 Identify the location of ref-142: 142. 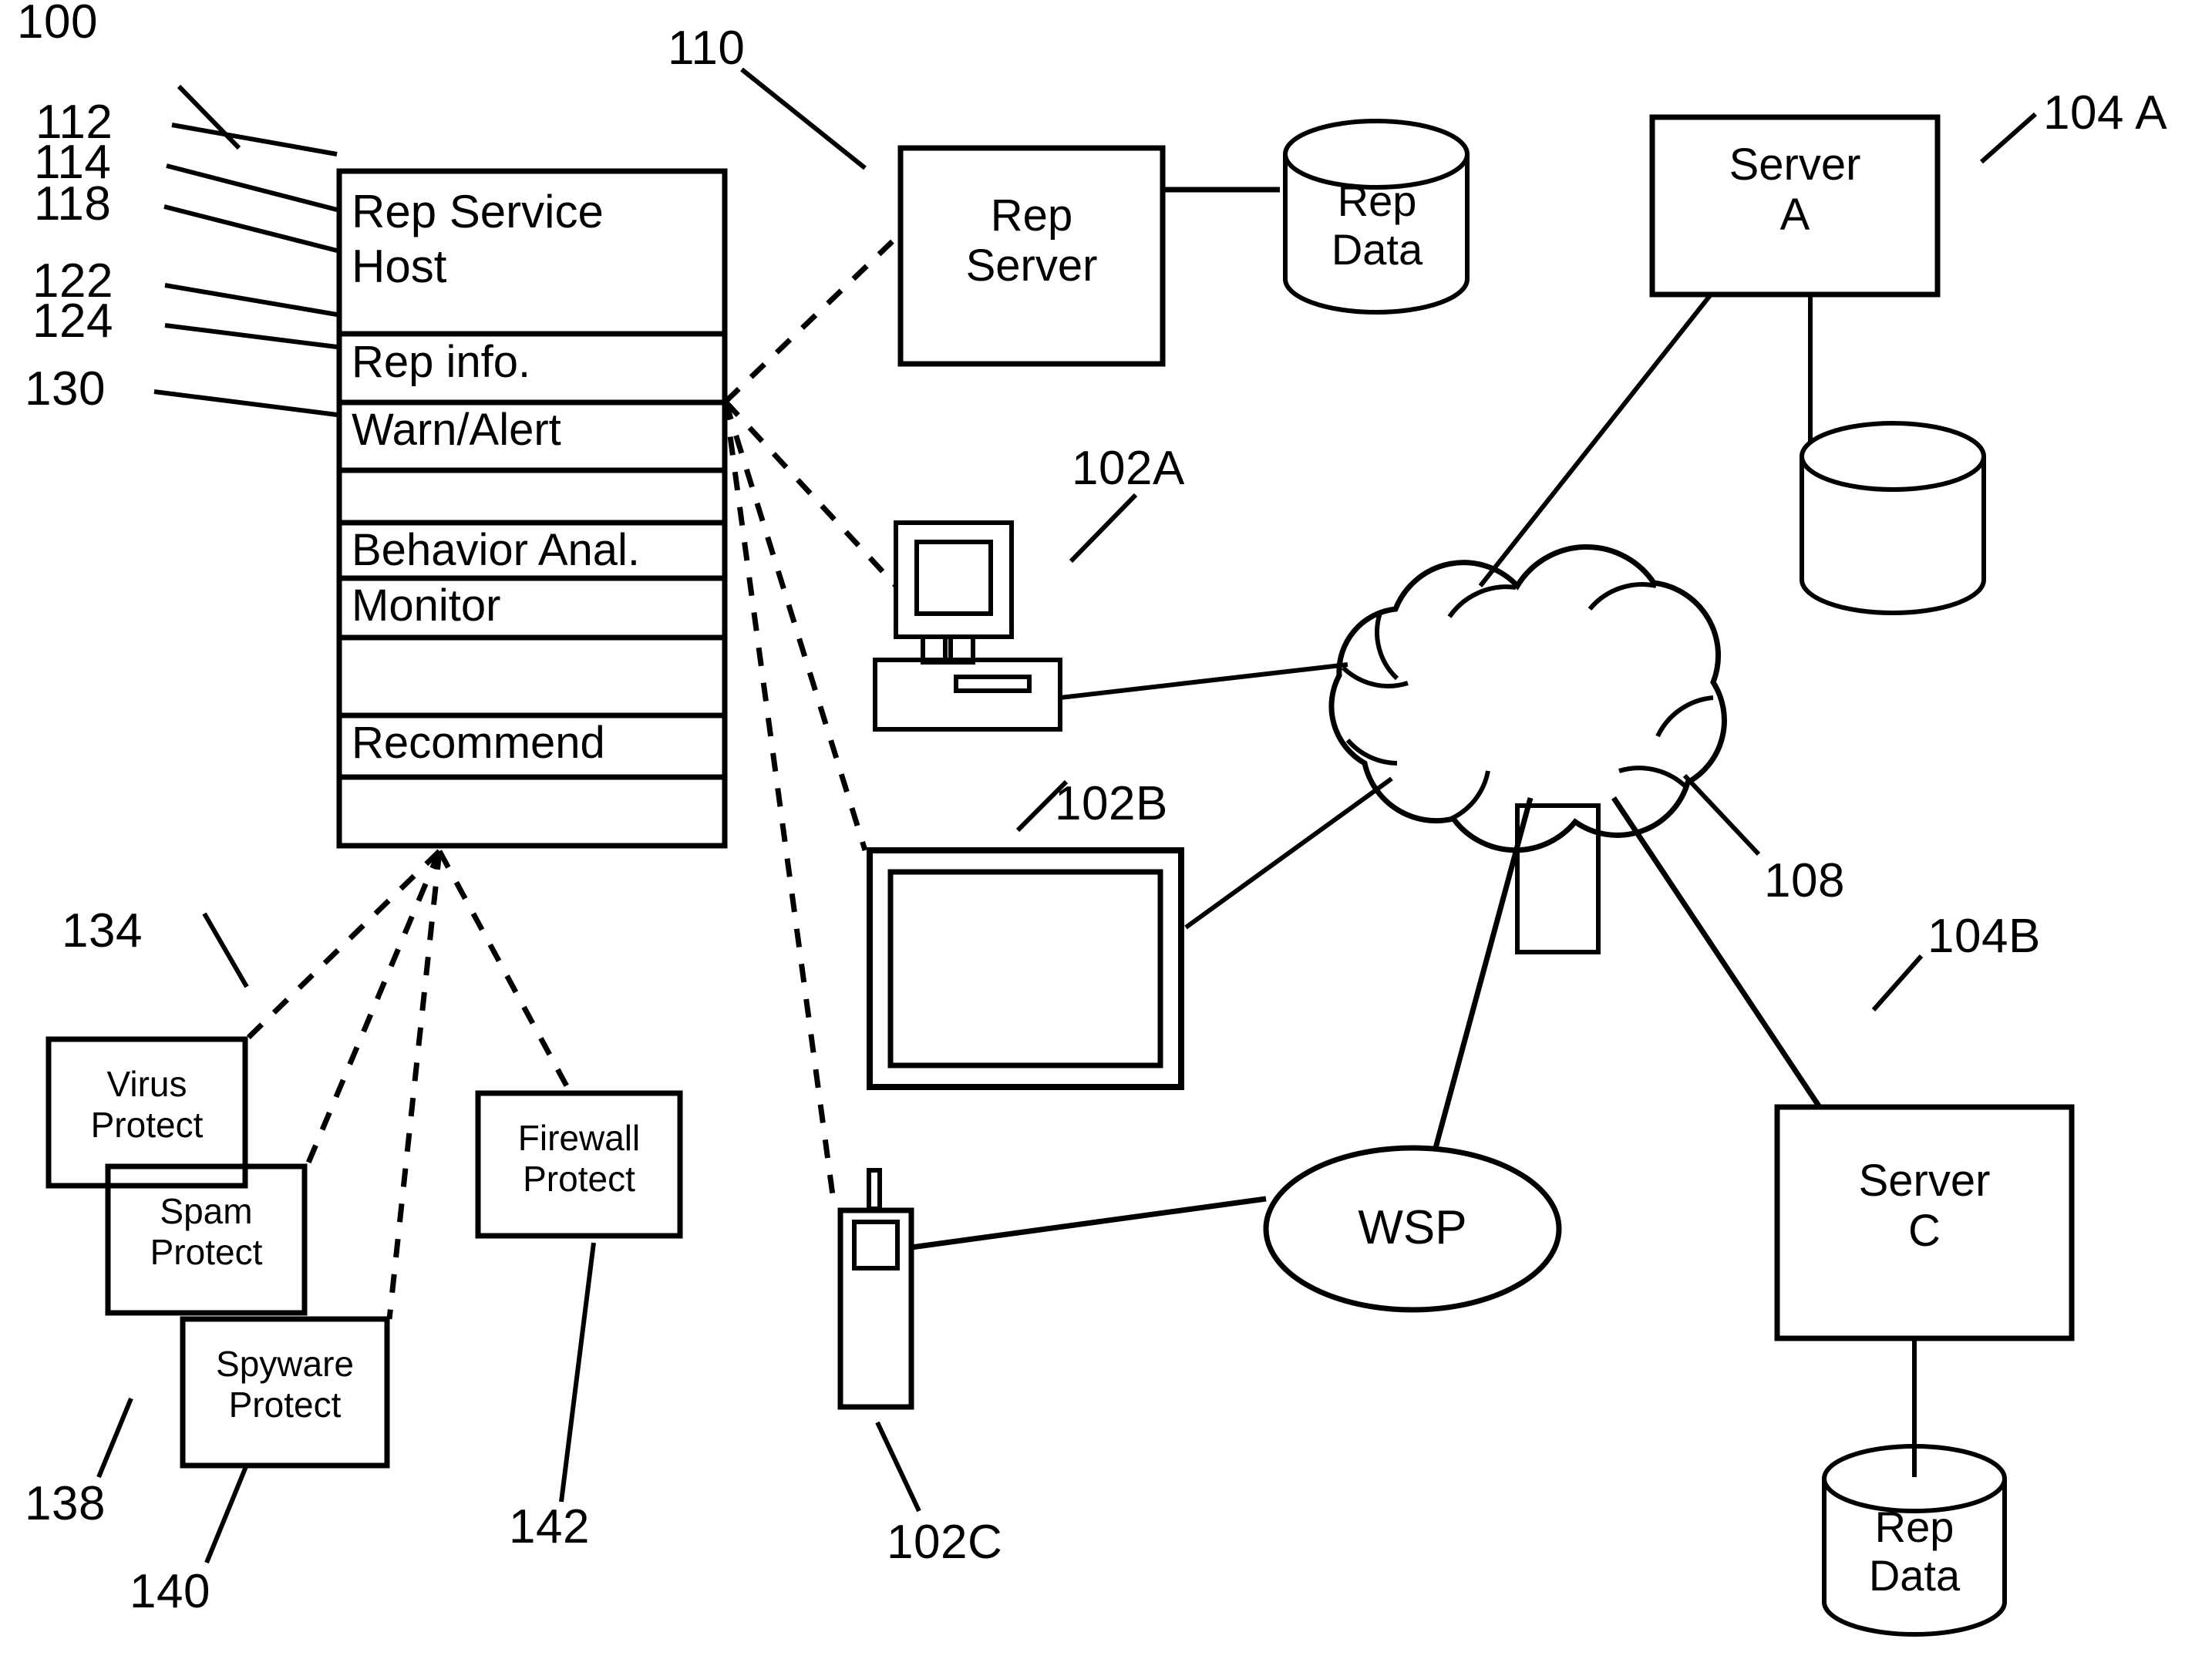
(549, 1526).